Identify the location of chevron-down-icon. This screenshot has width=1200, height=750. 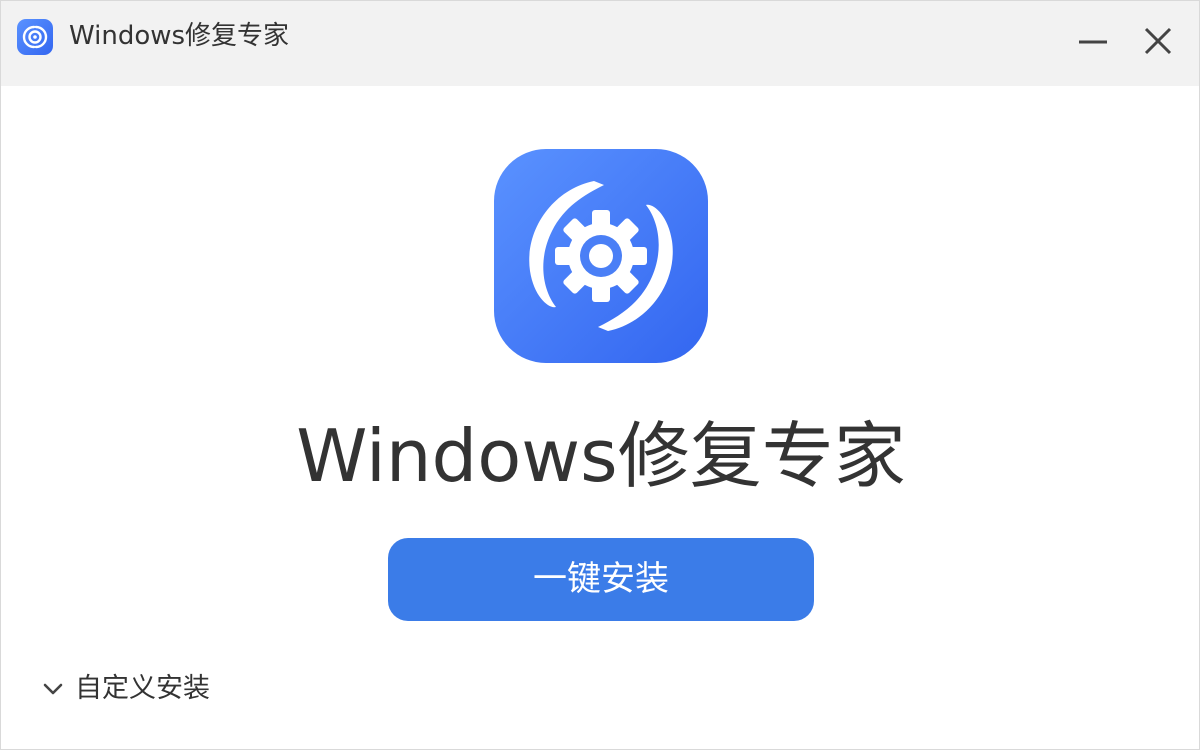
(53, 689).